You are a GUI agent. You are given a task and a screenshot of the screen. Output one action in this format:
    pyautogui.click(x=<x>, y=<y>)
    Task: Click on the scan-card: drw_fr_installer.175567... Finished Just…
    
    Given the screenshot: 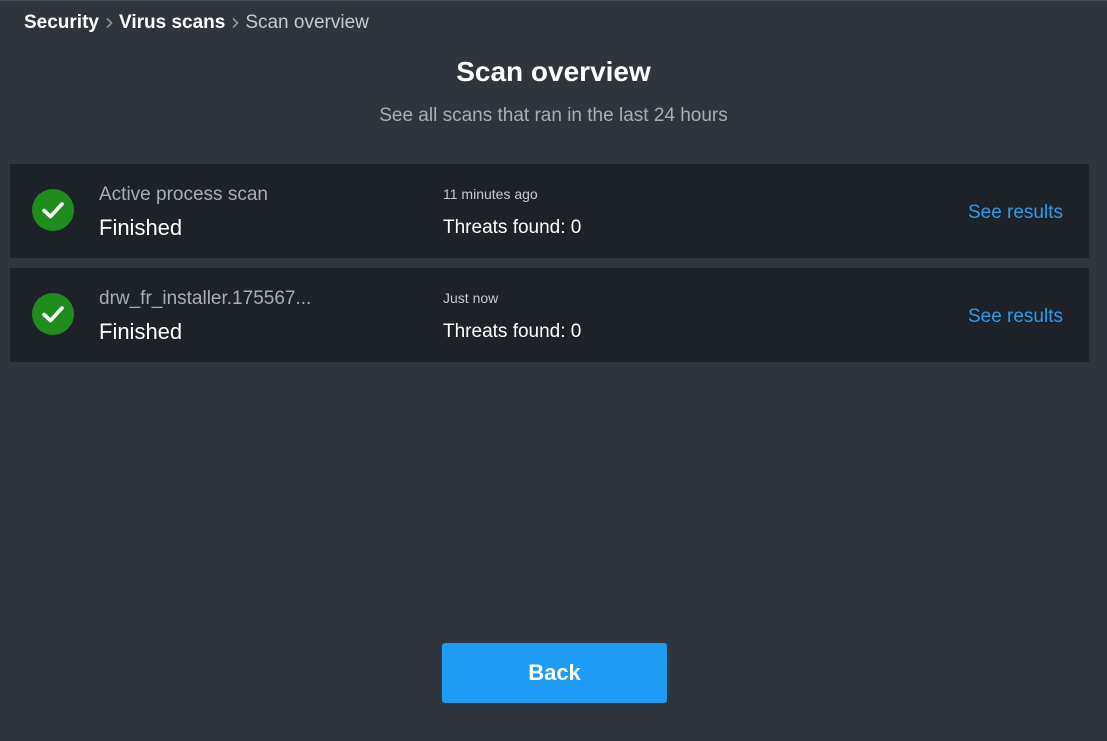 What is the action you would take?
    pyautogui.click(x=549, y=315)
    